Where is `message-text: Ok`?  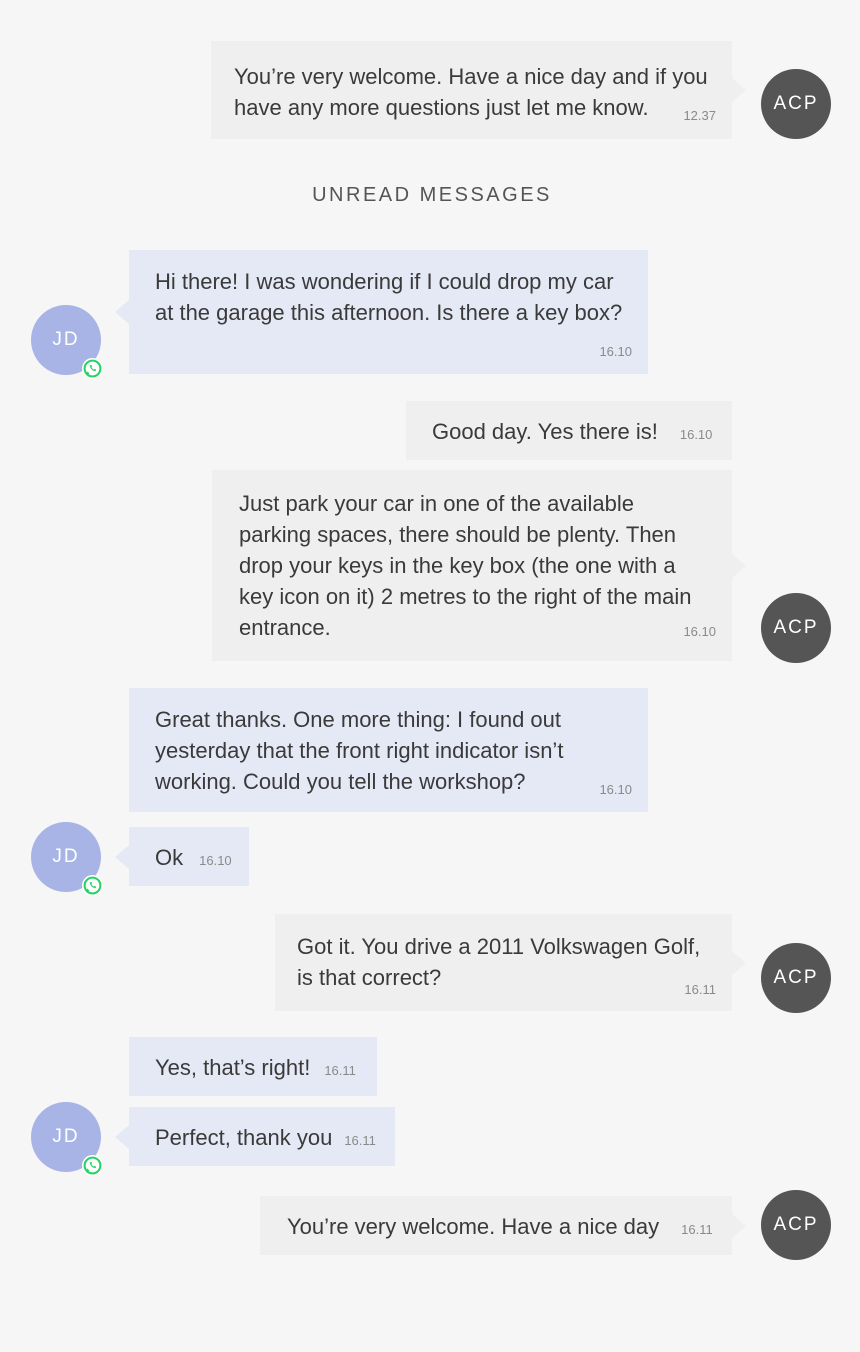
message-text: Ok is located at coordinates (169, 857).